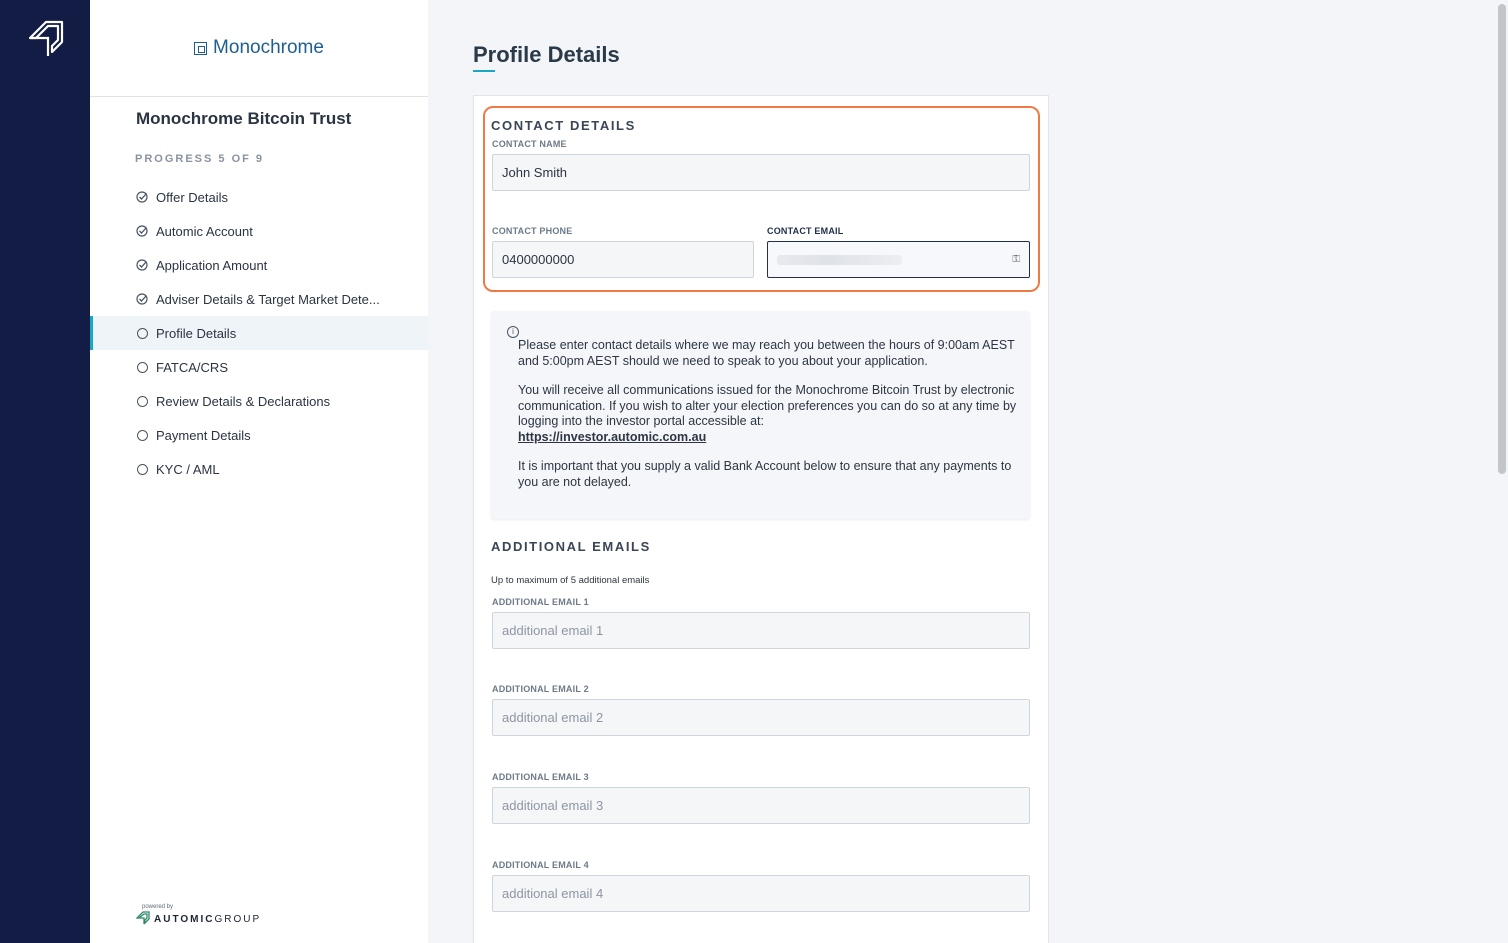 The image size is (1508, 943). I want to click on contact-name-label: CONTACT NAME, so click(529, 144).